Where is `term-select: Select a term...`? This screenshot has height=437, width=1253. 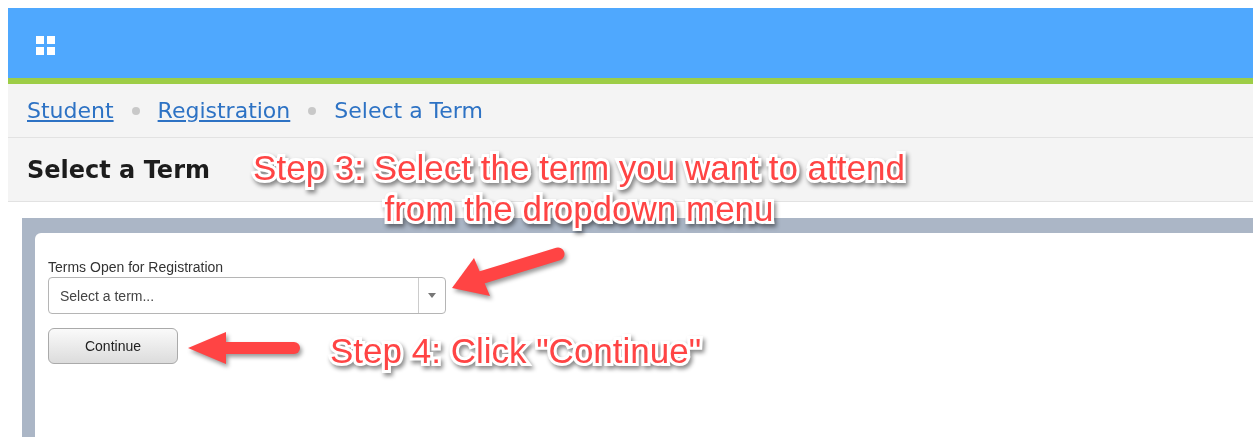 term-select: Select a term... is located at coordinates (247, 295).